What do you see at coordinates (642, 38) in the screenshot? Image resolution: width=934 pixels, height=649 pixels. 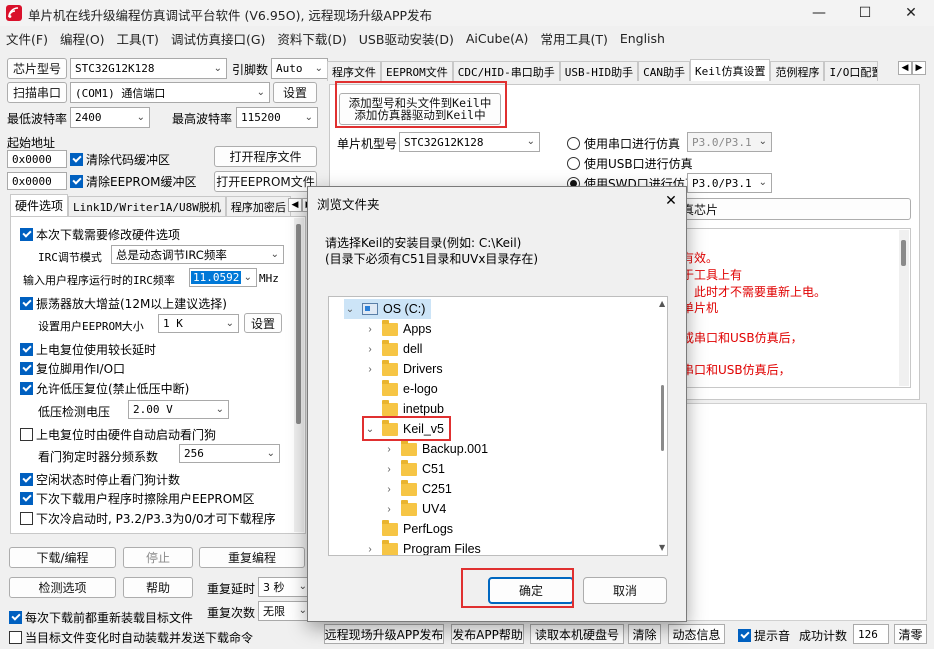 I see `menu-english: English` at bounding box center [642, 38].